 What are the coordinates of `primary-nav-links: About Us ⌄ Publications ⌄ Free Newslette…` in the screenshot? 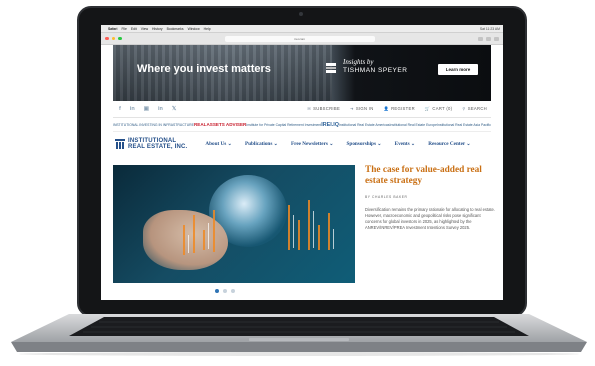 It's located at (337, 144).